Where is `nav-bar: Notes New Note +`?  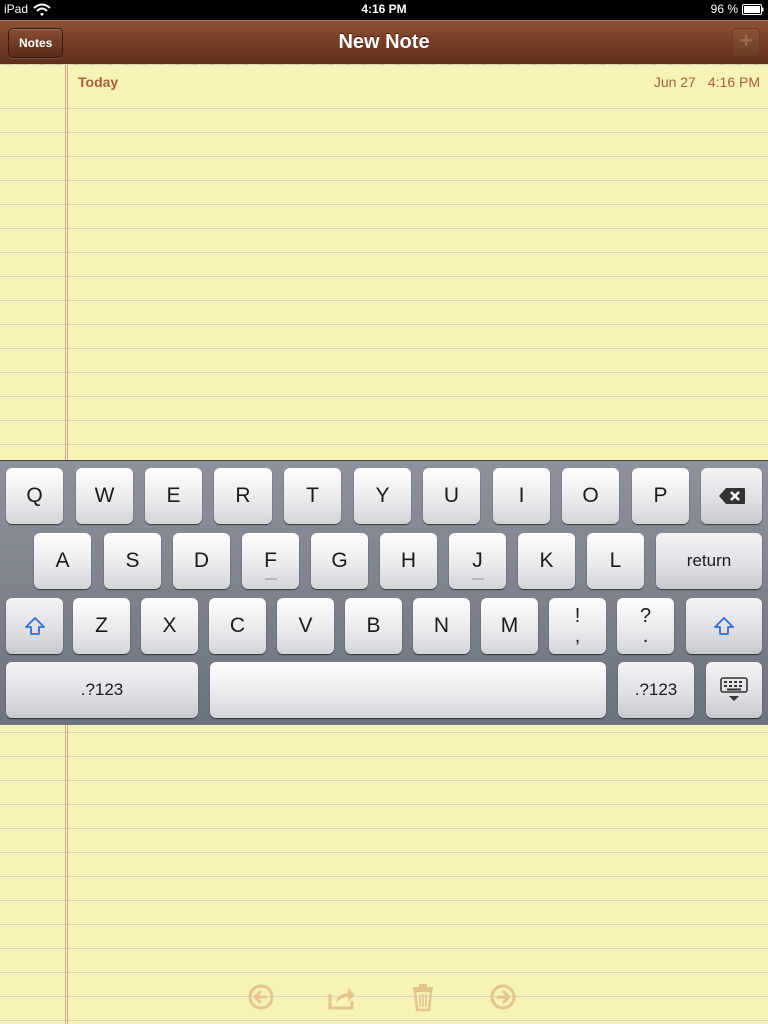 nav-bar: Notes New Note + is located at coordinates (384, 44).